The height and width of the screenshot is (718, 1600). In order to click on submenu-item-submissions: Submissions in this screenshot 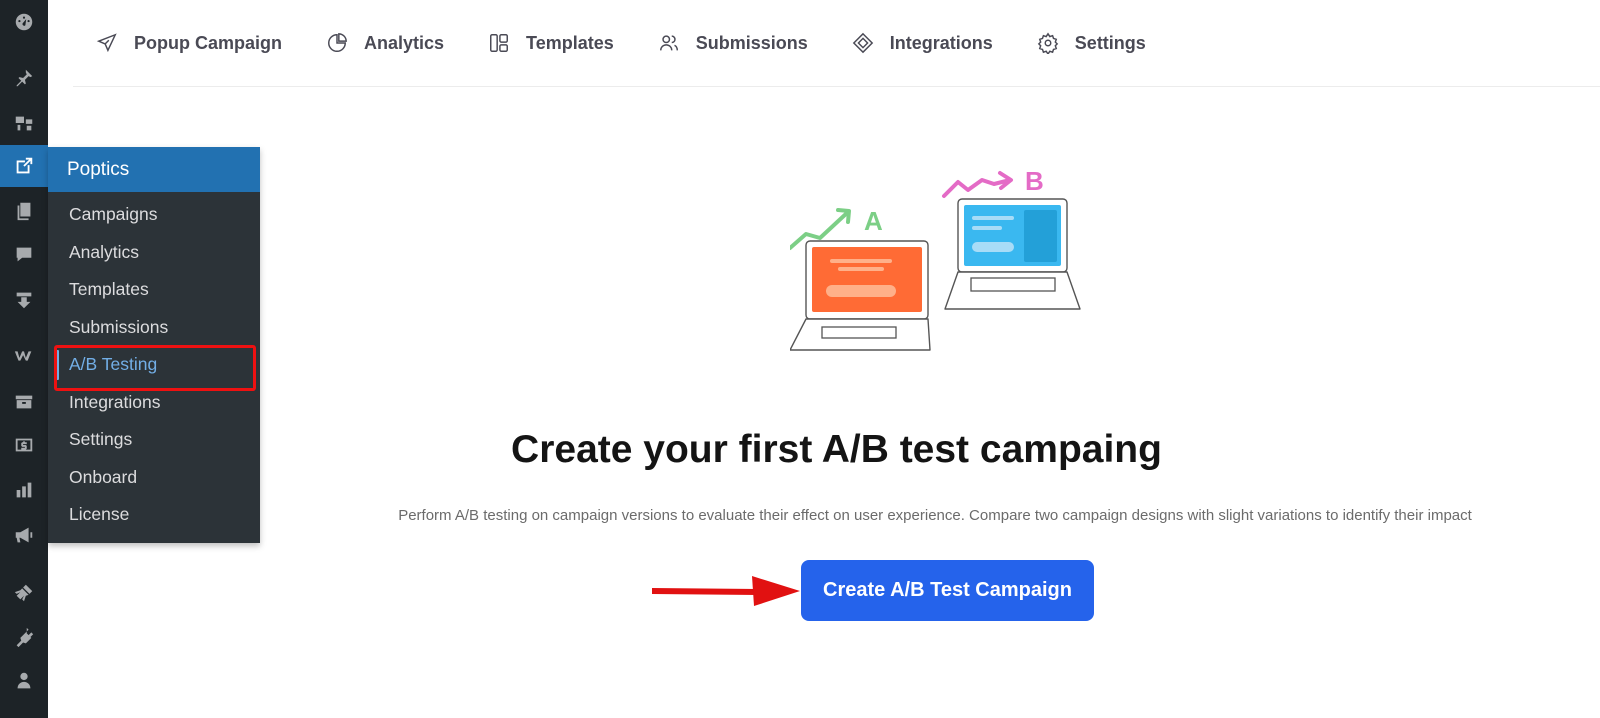, I will do `click(154, 328)`.